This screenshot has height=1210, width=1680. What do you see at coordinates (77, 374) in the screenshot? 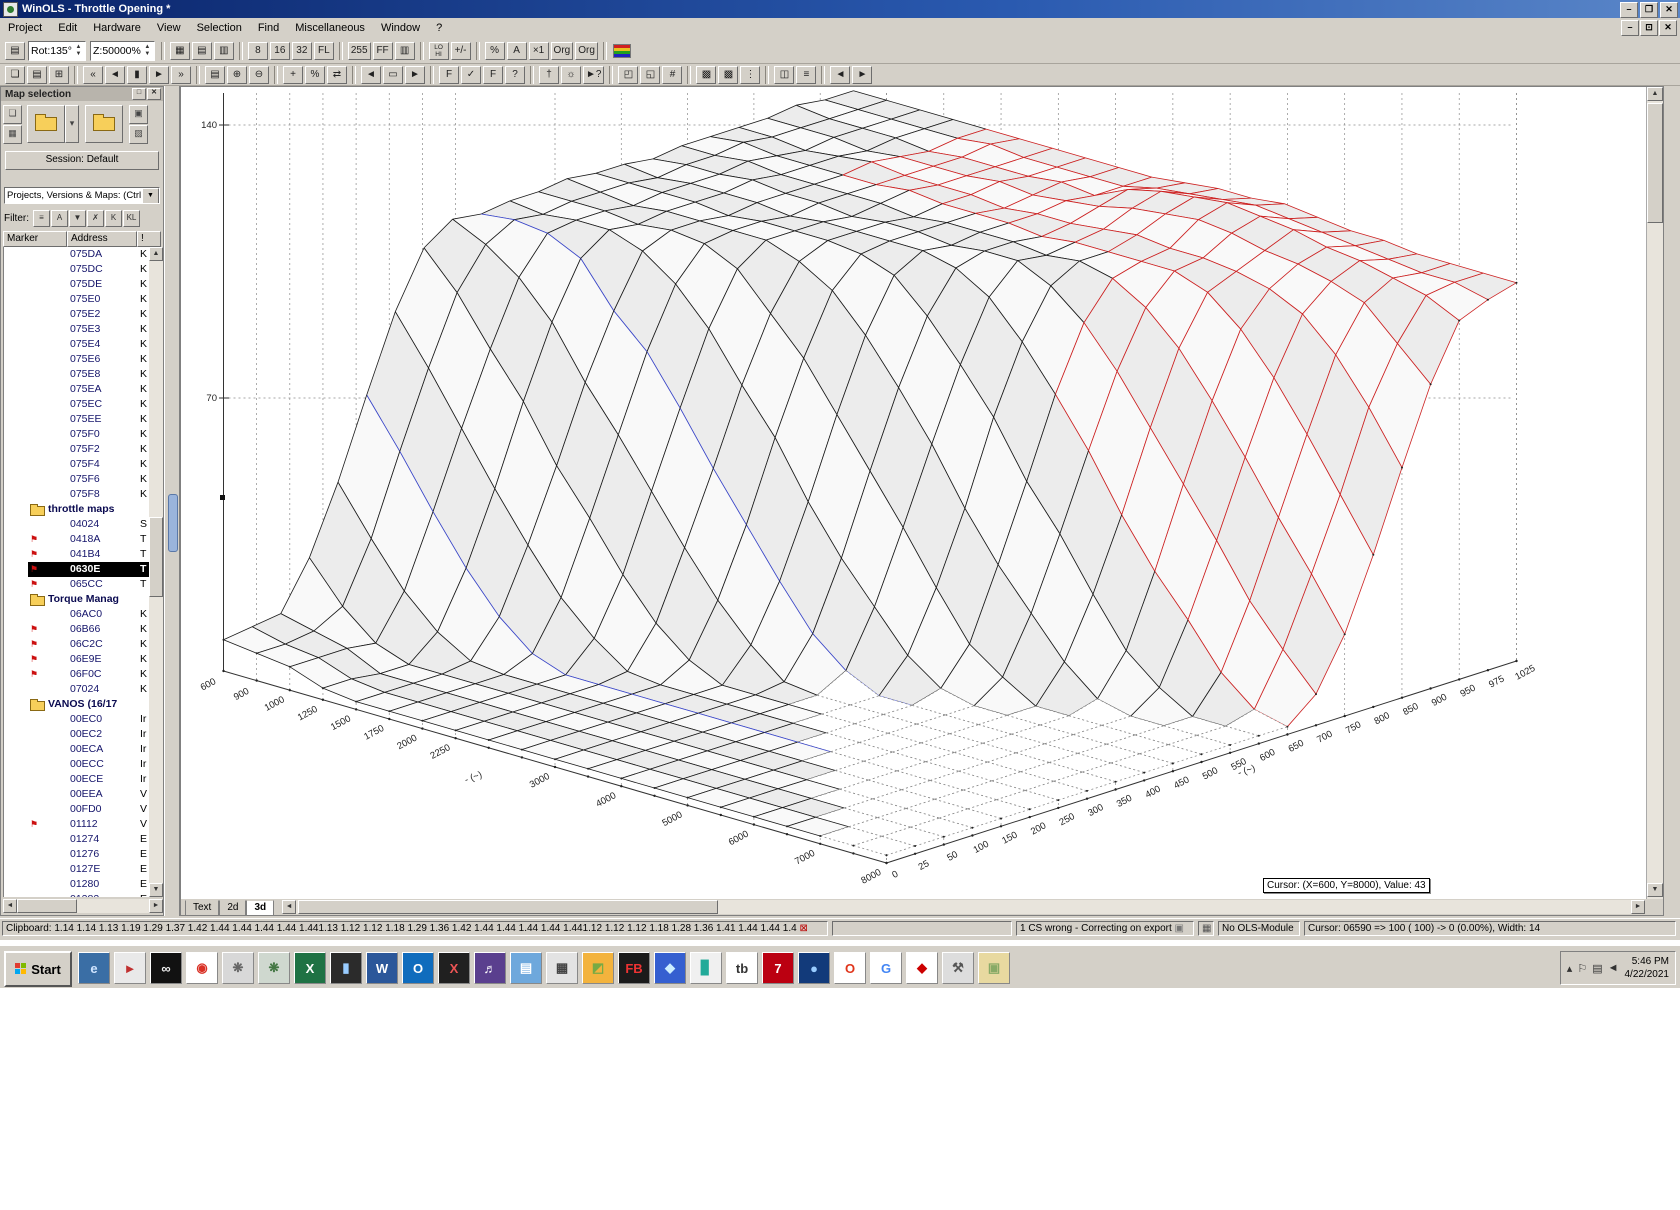
I see `map-row: 075E8 K` at bounding box center [77, 374].